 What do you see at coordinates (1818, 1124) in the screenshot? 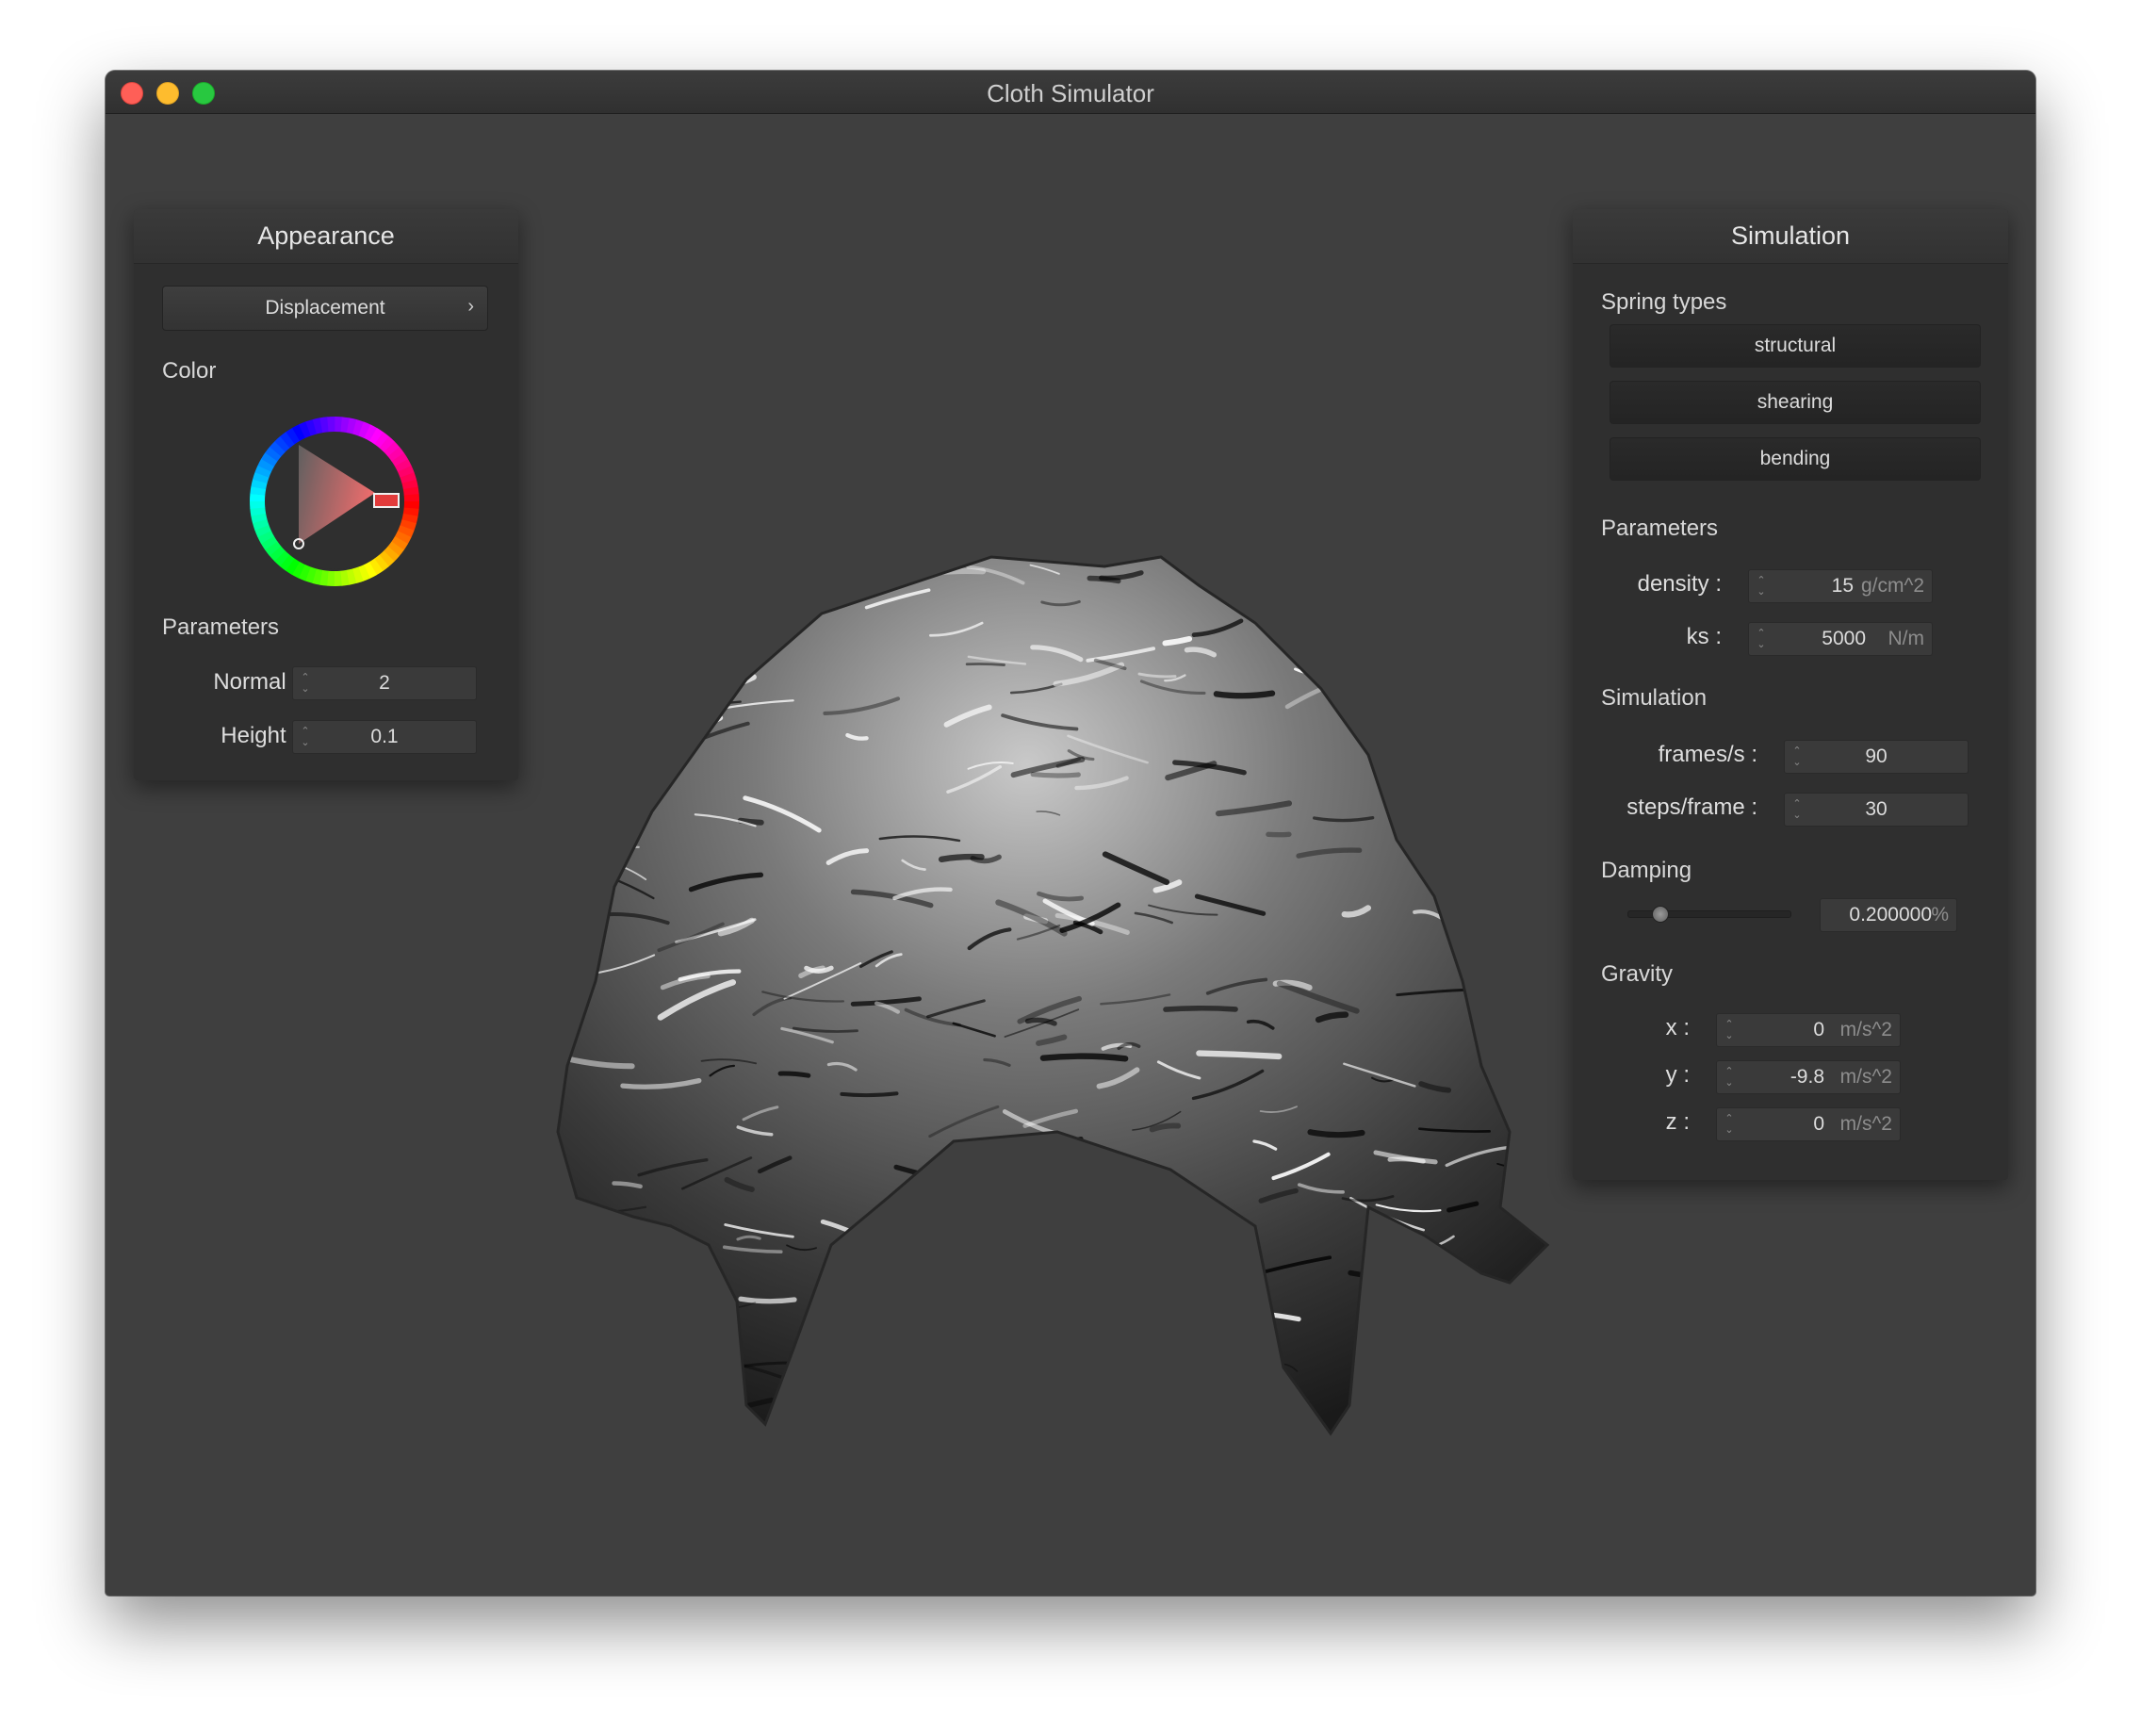
I see `gravity-z-value: 0` at bounding box center [1818, 1124].